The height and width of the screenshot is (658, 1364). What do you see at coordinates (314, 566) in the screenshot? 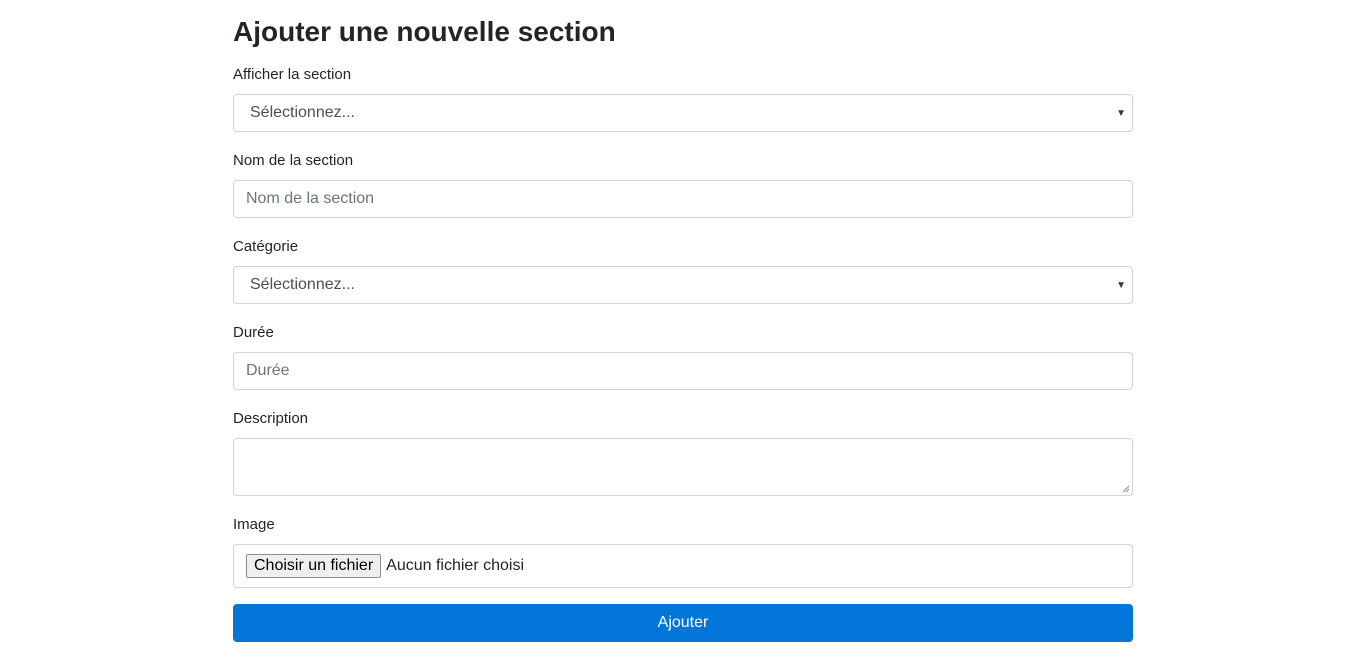
I see `choose-file-button: Choisir un fichier` at bounding box center [314, 566].